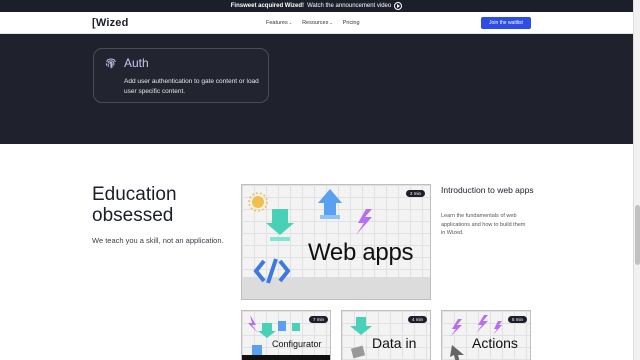 This screenshot has height=360, width=640. Describe the element at coordinates (398, 6) in the screenshot. I see `play-icon` at that location.